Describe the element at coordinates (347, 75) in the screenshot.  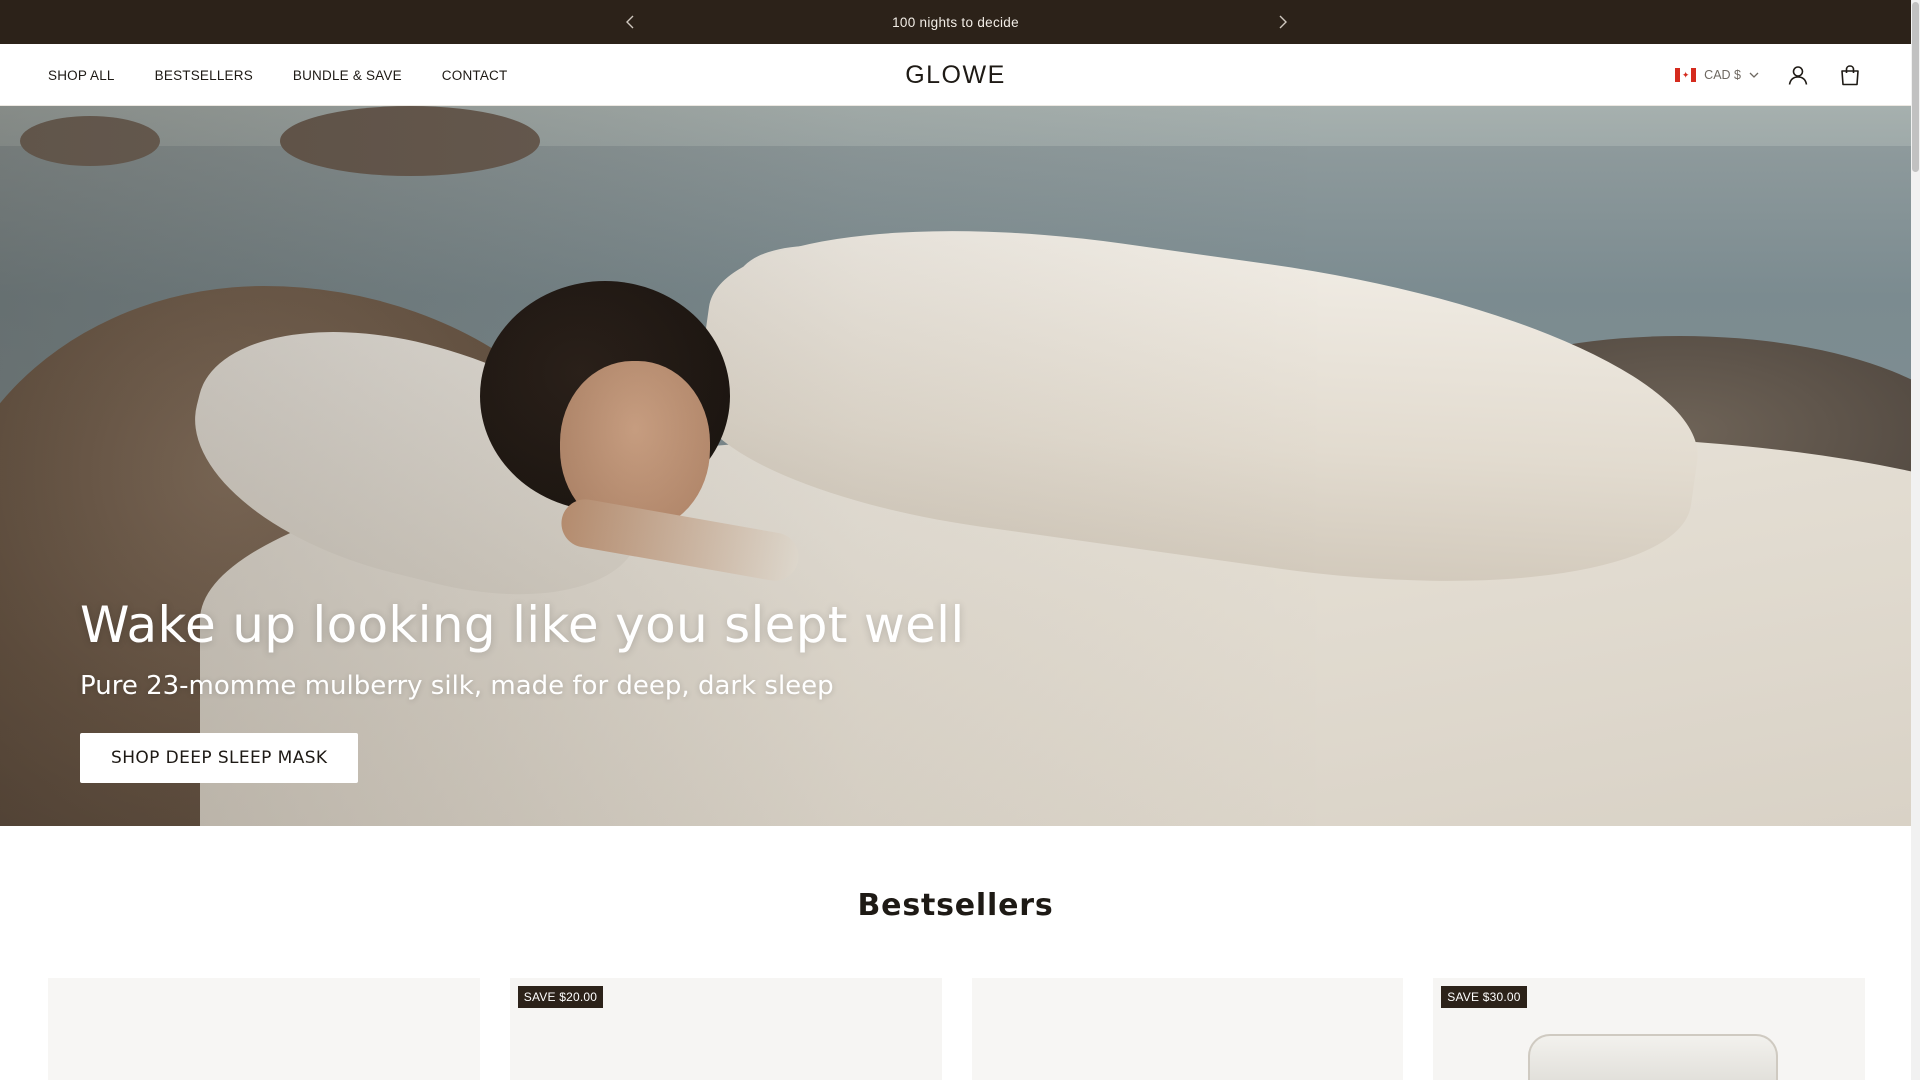
I see `nav-bundle-save: BUNDLE & SAVE` at that location.